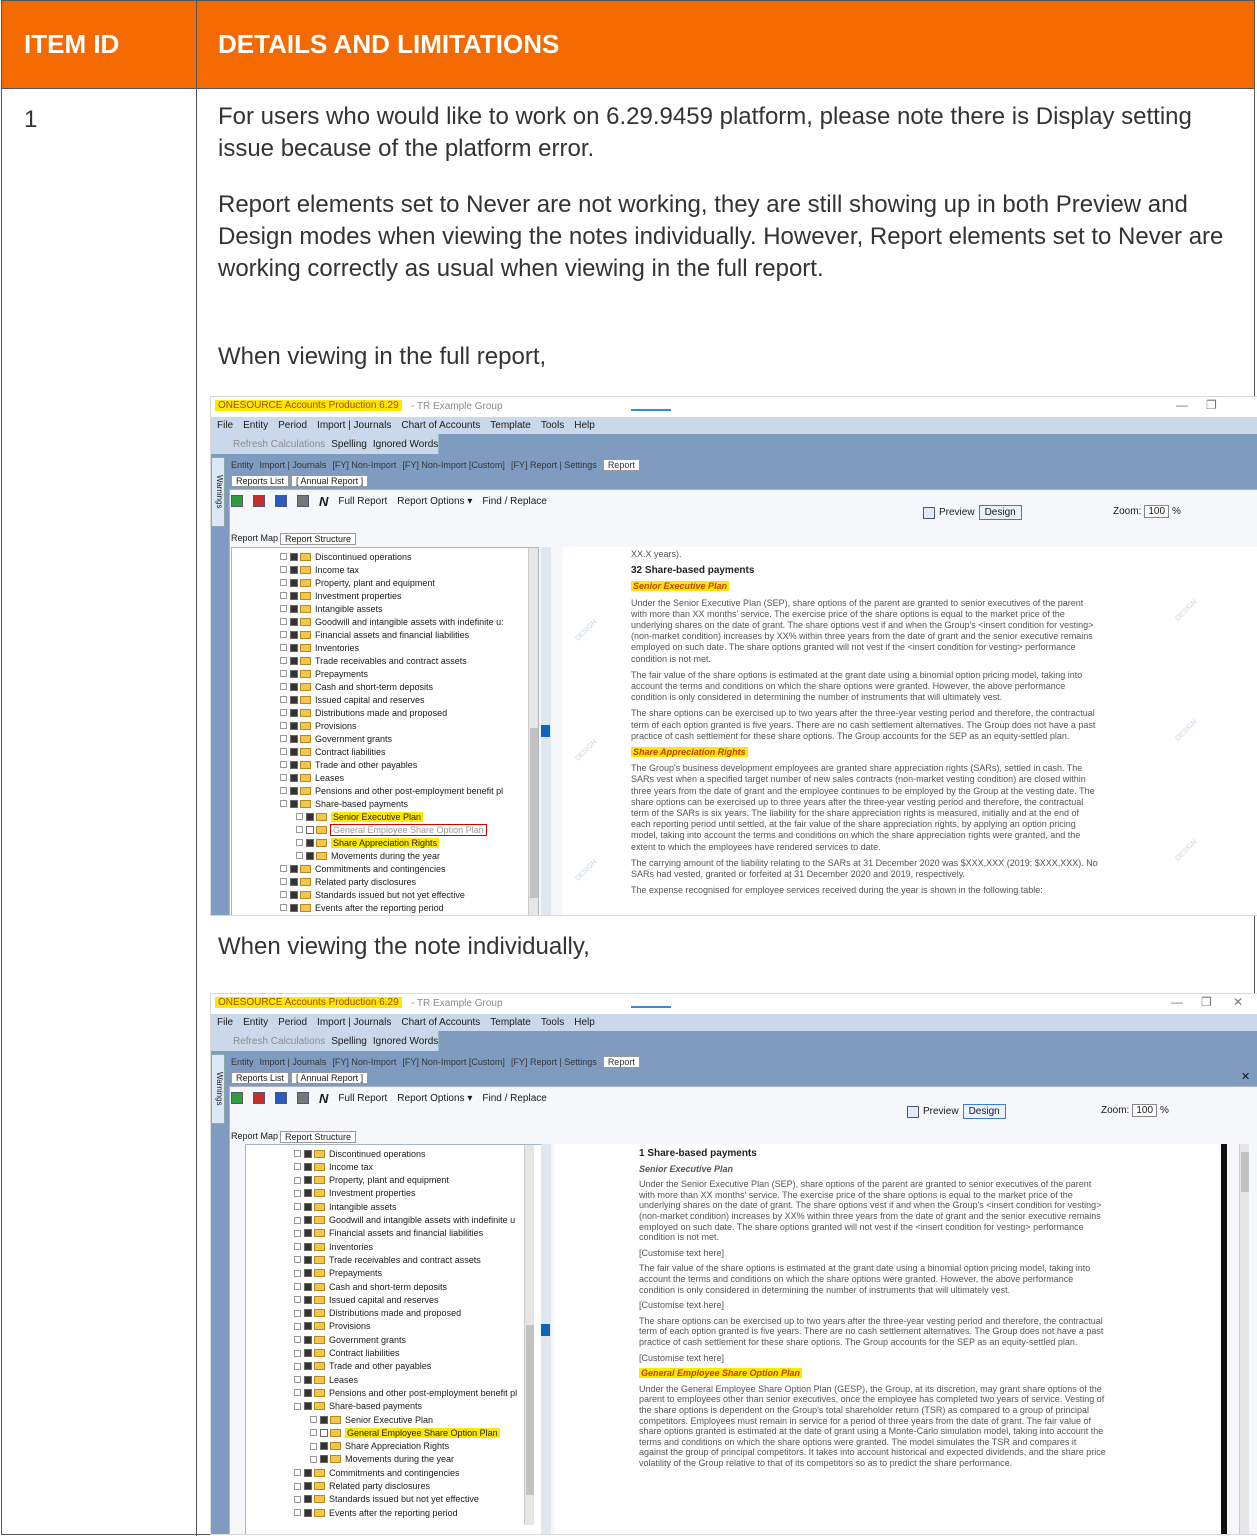 Image resolution: width=1257 pixels, height=1536 pixels. Describe the element at coordinates (405, 1432) in the screenshot. I see `tree-item: General Employee Share Option Plan` at that location.